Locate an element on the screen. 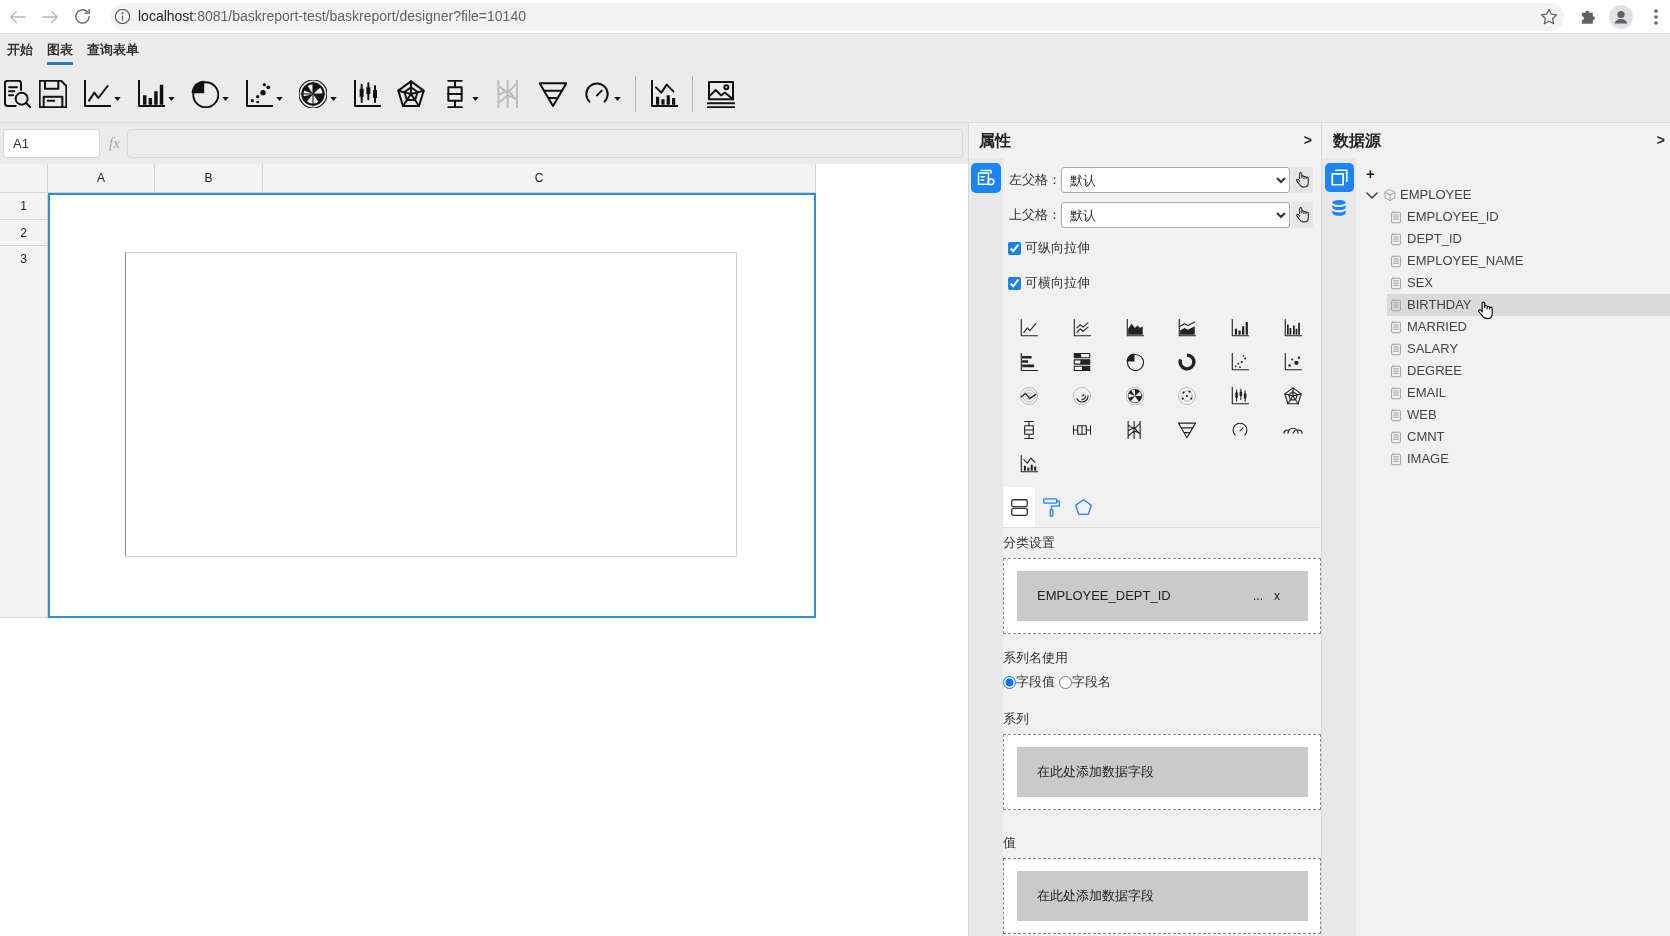  panel-title: 数据源 is located at coordinates (1357, 140).